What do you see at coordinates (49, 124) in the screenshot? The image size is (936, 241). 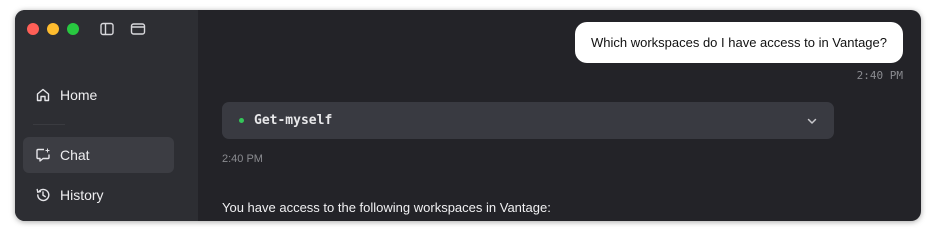 I see `sidebar-divider` at bounding box center [49, 124].